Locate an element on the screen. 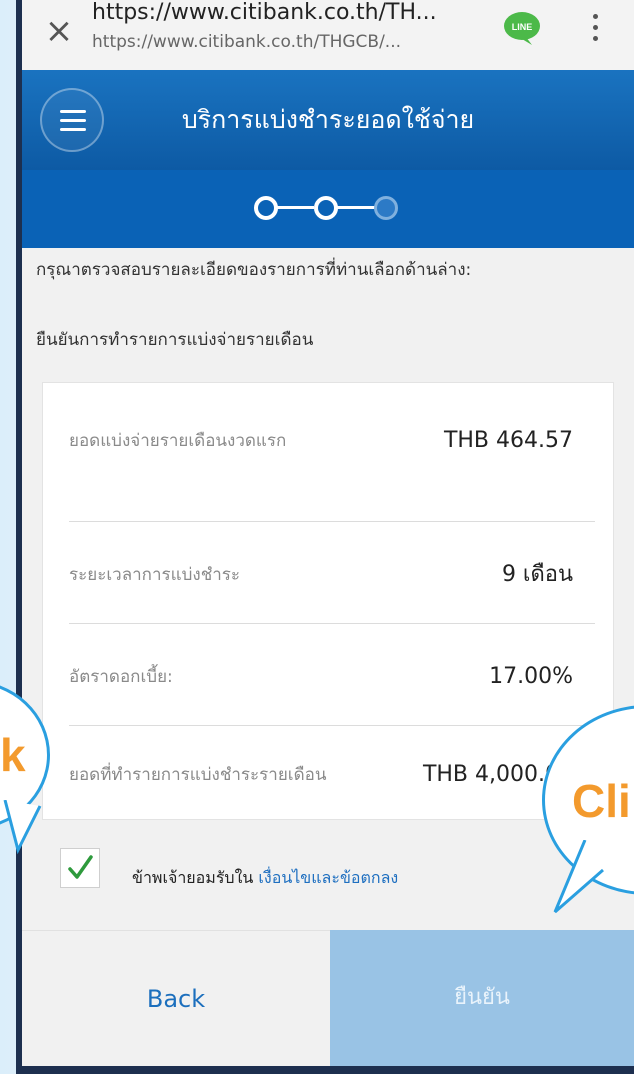 The height and width of the screenshot is (1074, 634). more-options-icon is located at coordinates (595, 30).